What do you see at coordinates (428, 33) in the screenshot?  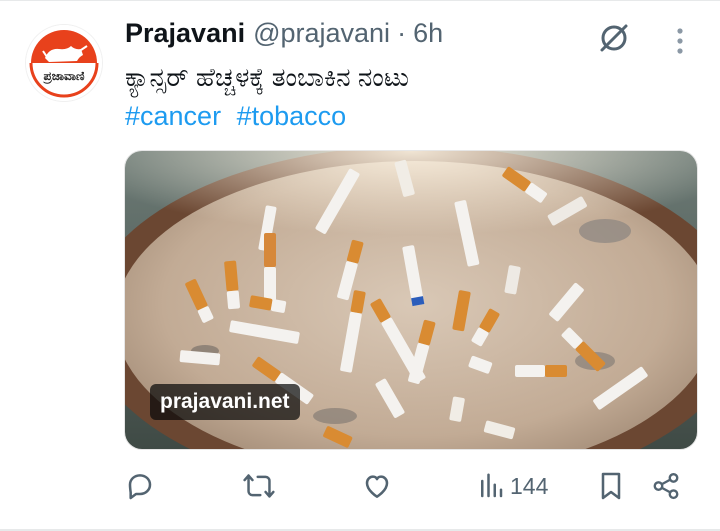 I see `timestamp: 6h` at bounding box center [428, 33].